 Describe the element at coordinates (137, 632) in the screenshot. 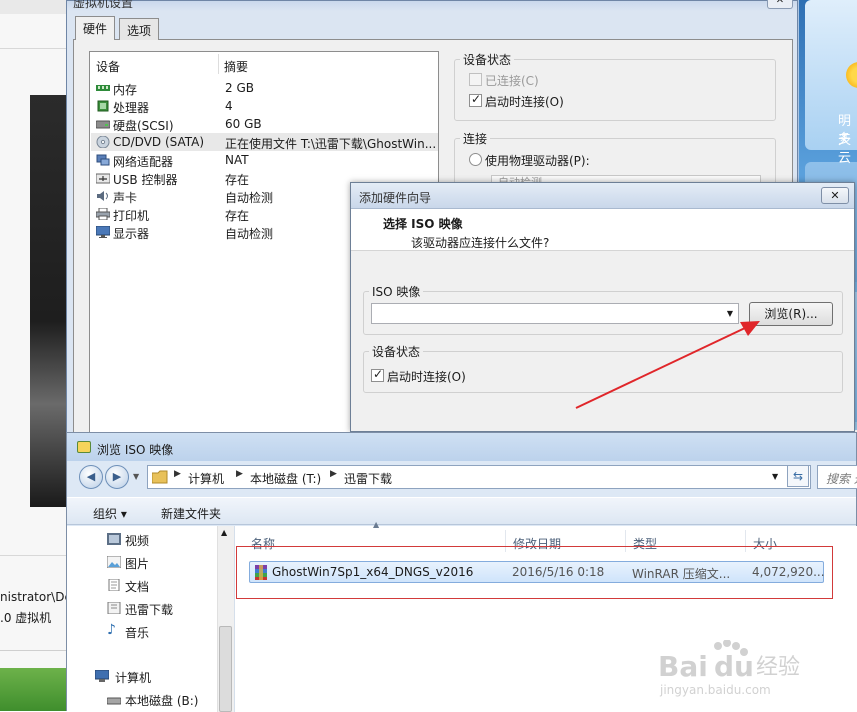

I see `nav-item-music: 音乐` at that location.